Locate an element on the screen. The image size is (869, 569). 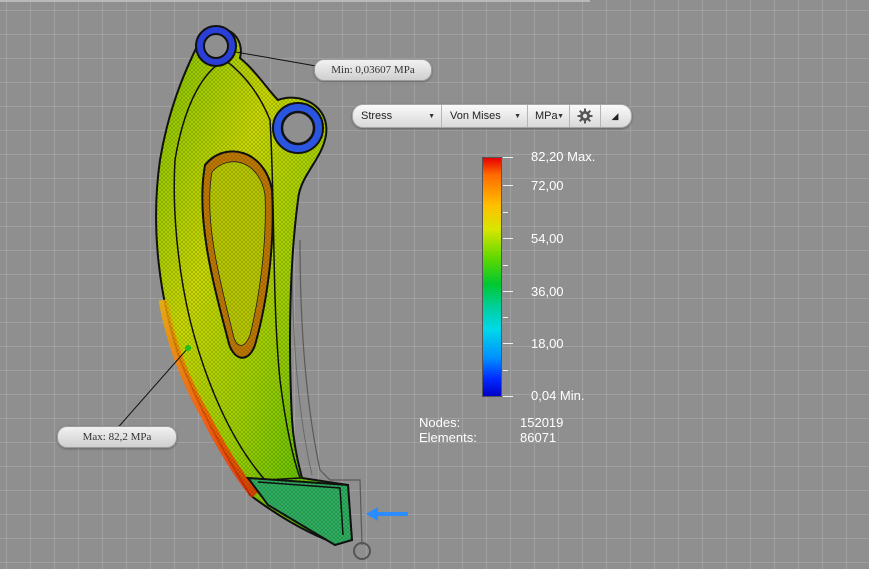
unit-dropdown: MPa ▼ is located at coordinates (549, 116).